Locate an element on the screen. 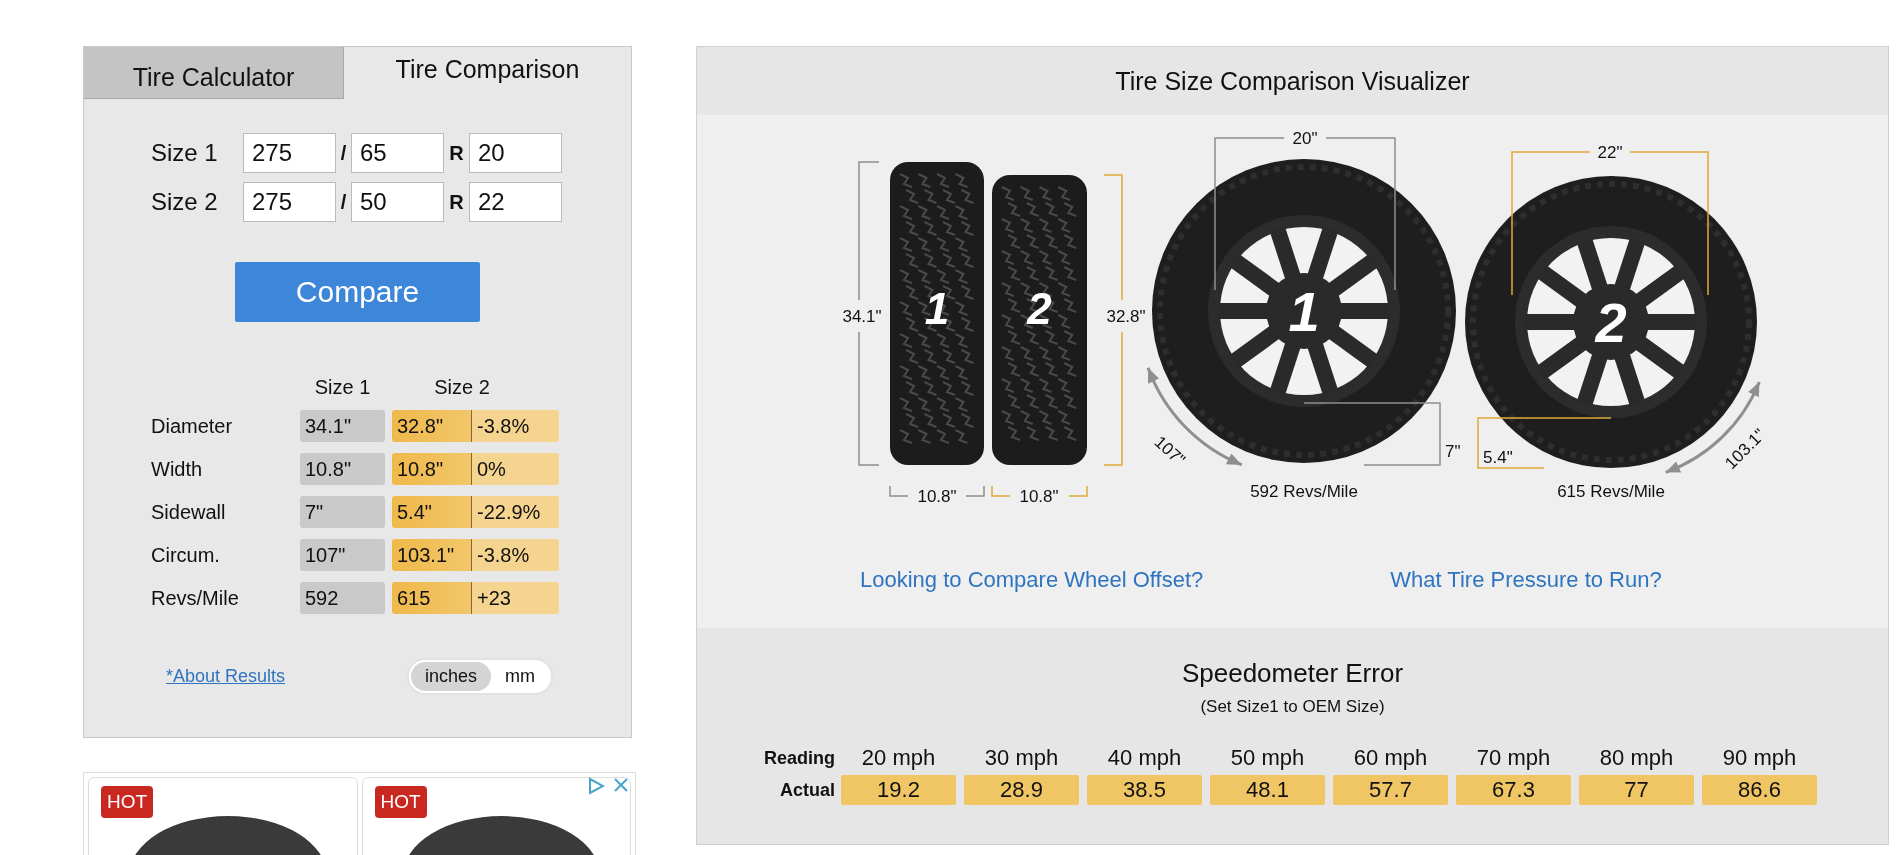  speed-reading: 30 mph is located at coordinates (1021, 758).